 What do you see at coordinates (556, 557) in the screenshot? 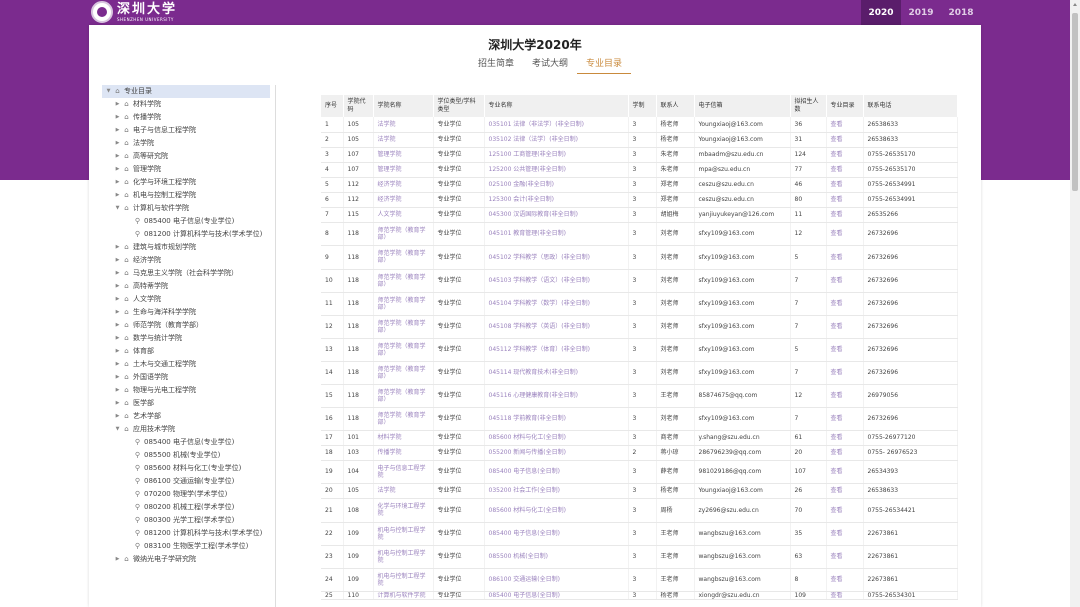
I see `major-name-cell: 085500 机械(全日制)` at bounding box center [556, 557].